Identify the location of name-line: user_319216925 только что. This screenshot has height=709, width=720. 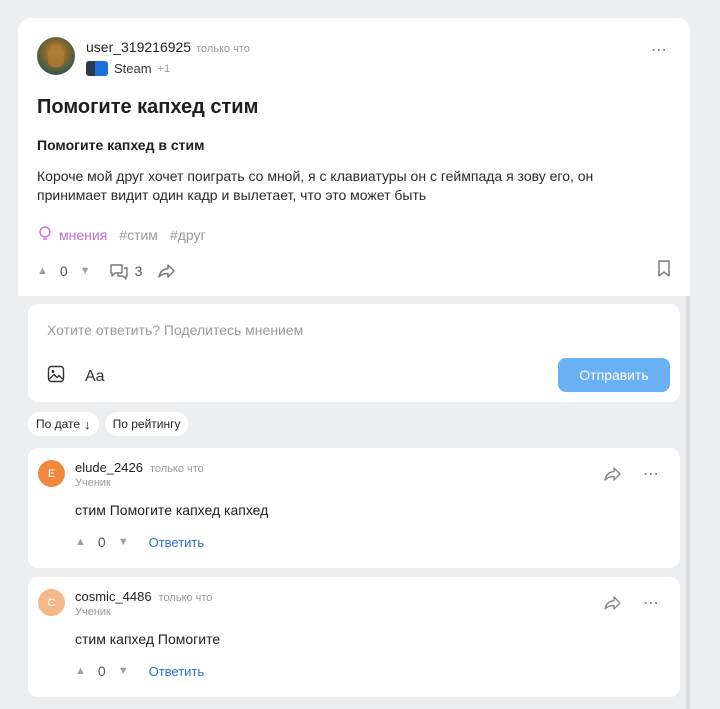
(168, 47).